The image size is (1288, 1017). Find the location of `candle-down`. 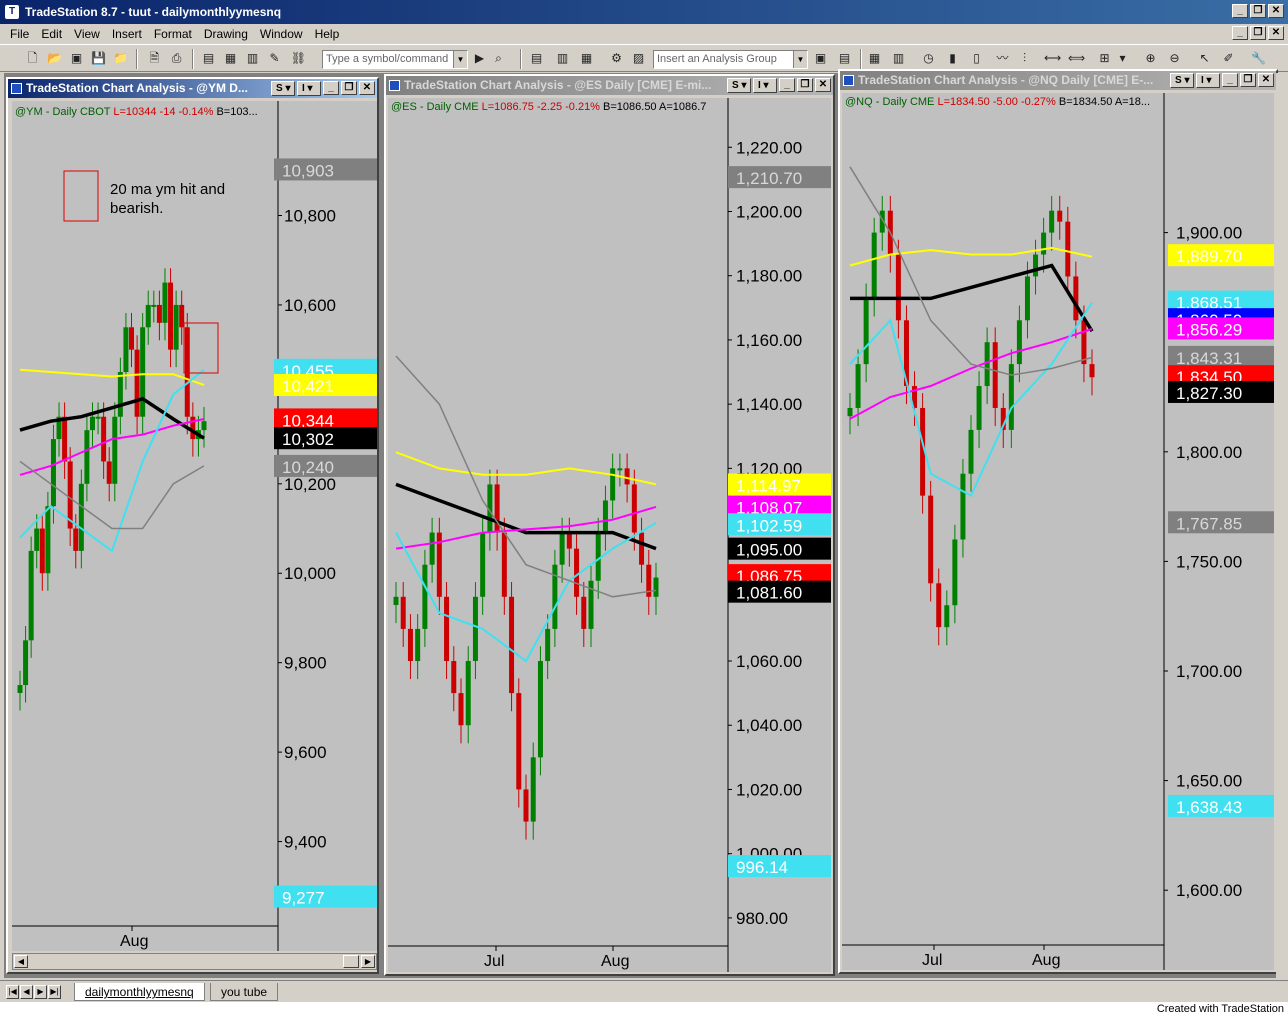

candle-down is located at coordinates (939, 605).